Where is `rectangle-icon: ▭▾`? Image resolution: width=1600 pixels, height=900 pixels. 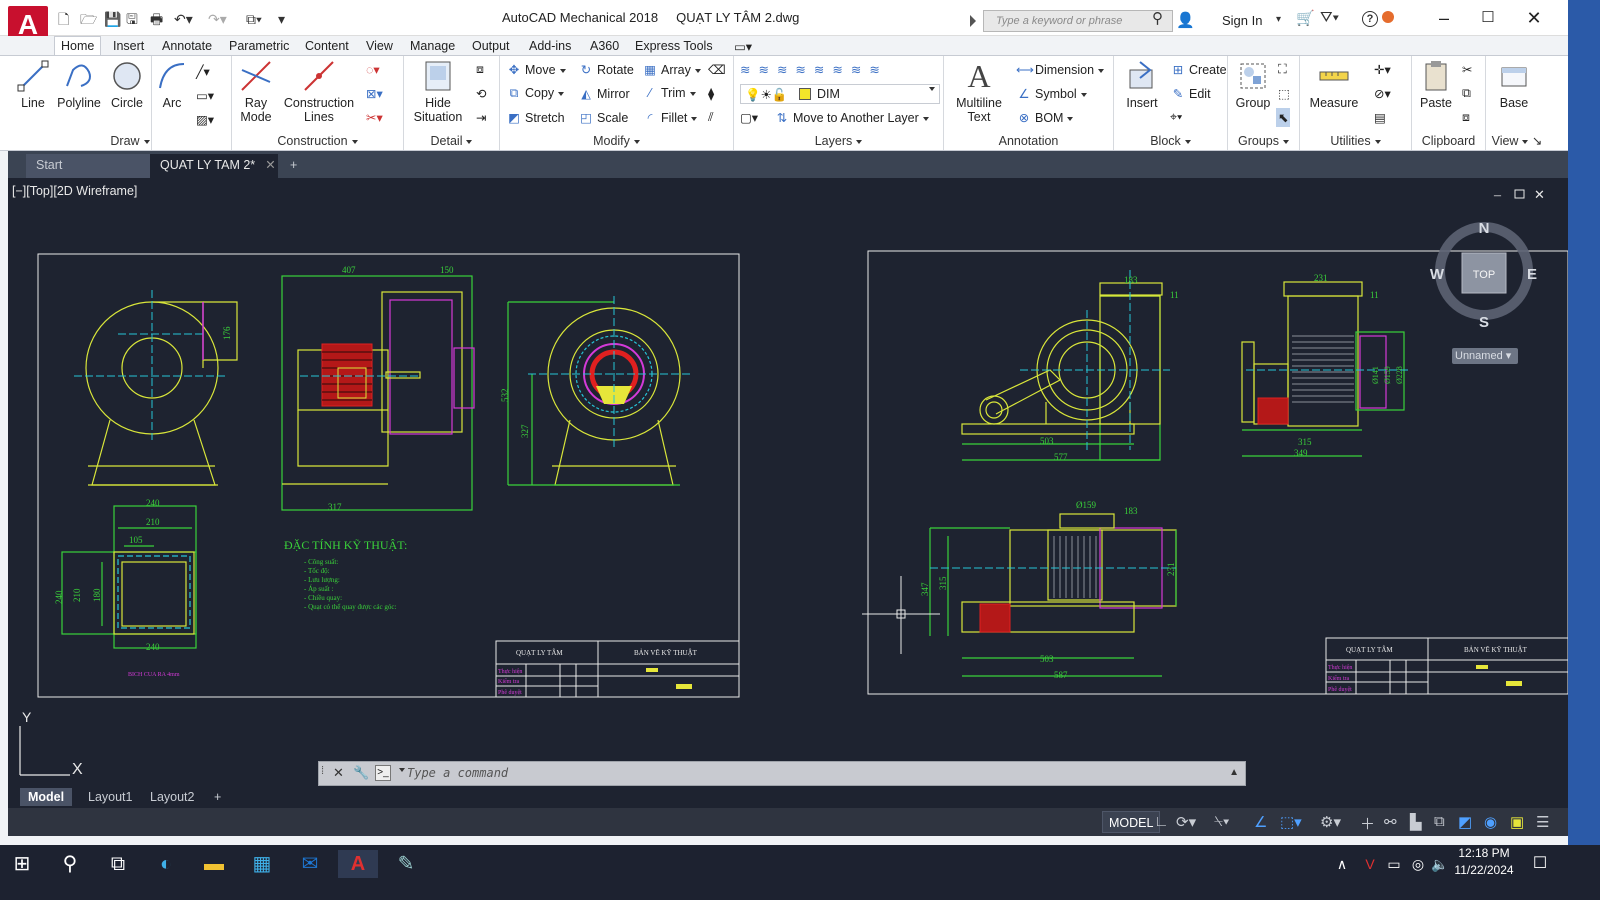
rectangle-icon: ▭▾ is located at coordinates (205, 95).